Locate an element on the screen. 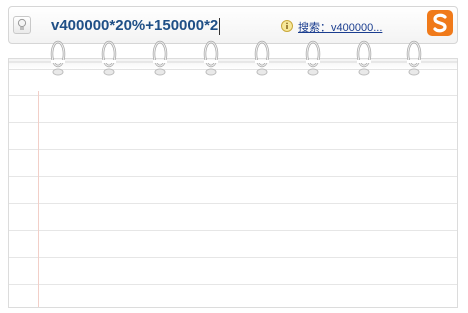 The image size is (468, 313). info-icon is located at coordinates (287, 26).